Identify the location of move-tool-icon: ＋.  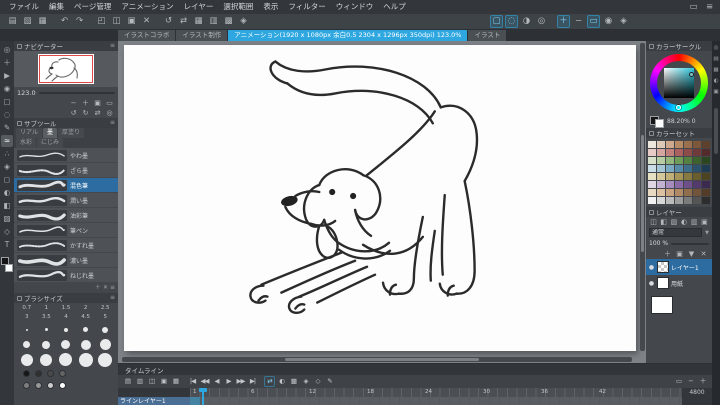
(7, 63).